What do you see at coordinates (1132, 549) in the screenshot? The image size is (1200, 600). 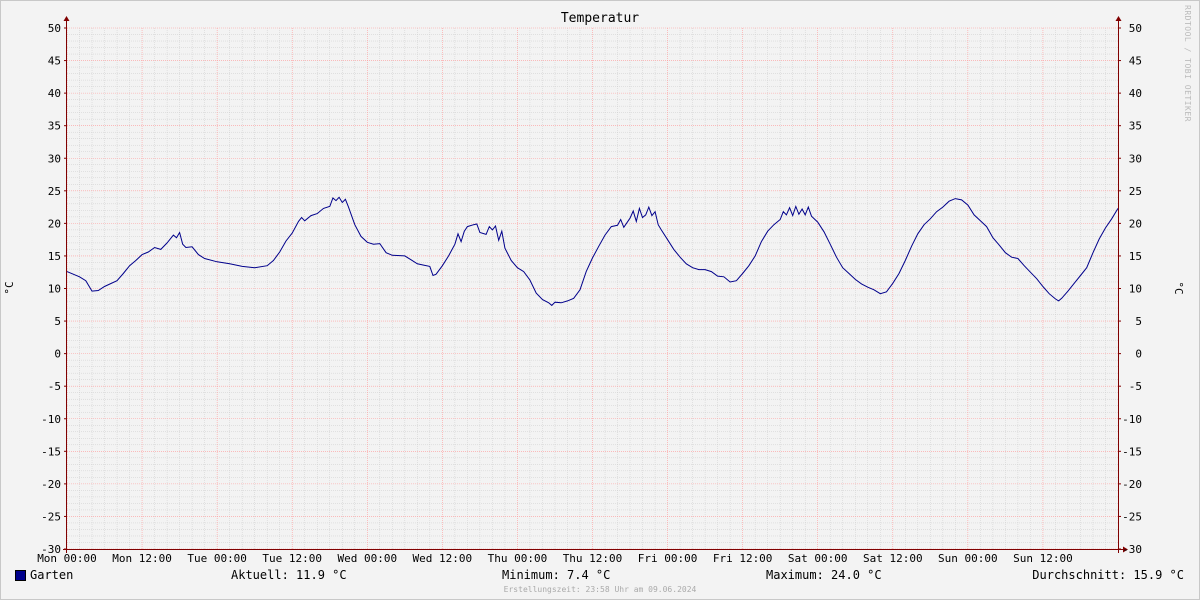 I see `y-tick-label-right: -30` at bounding box center [1132, 549].